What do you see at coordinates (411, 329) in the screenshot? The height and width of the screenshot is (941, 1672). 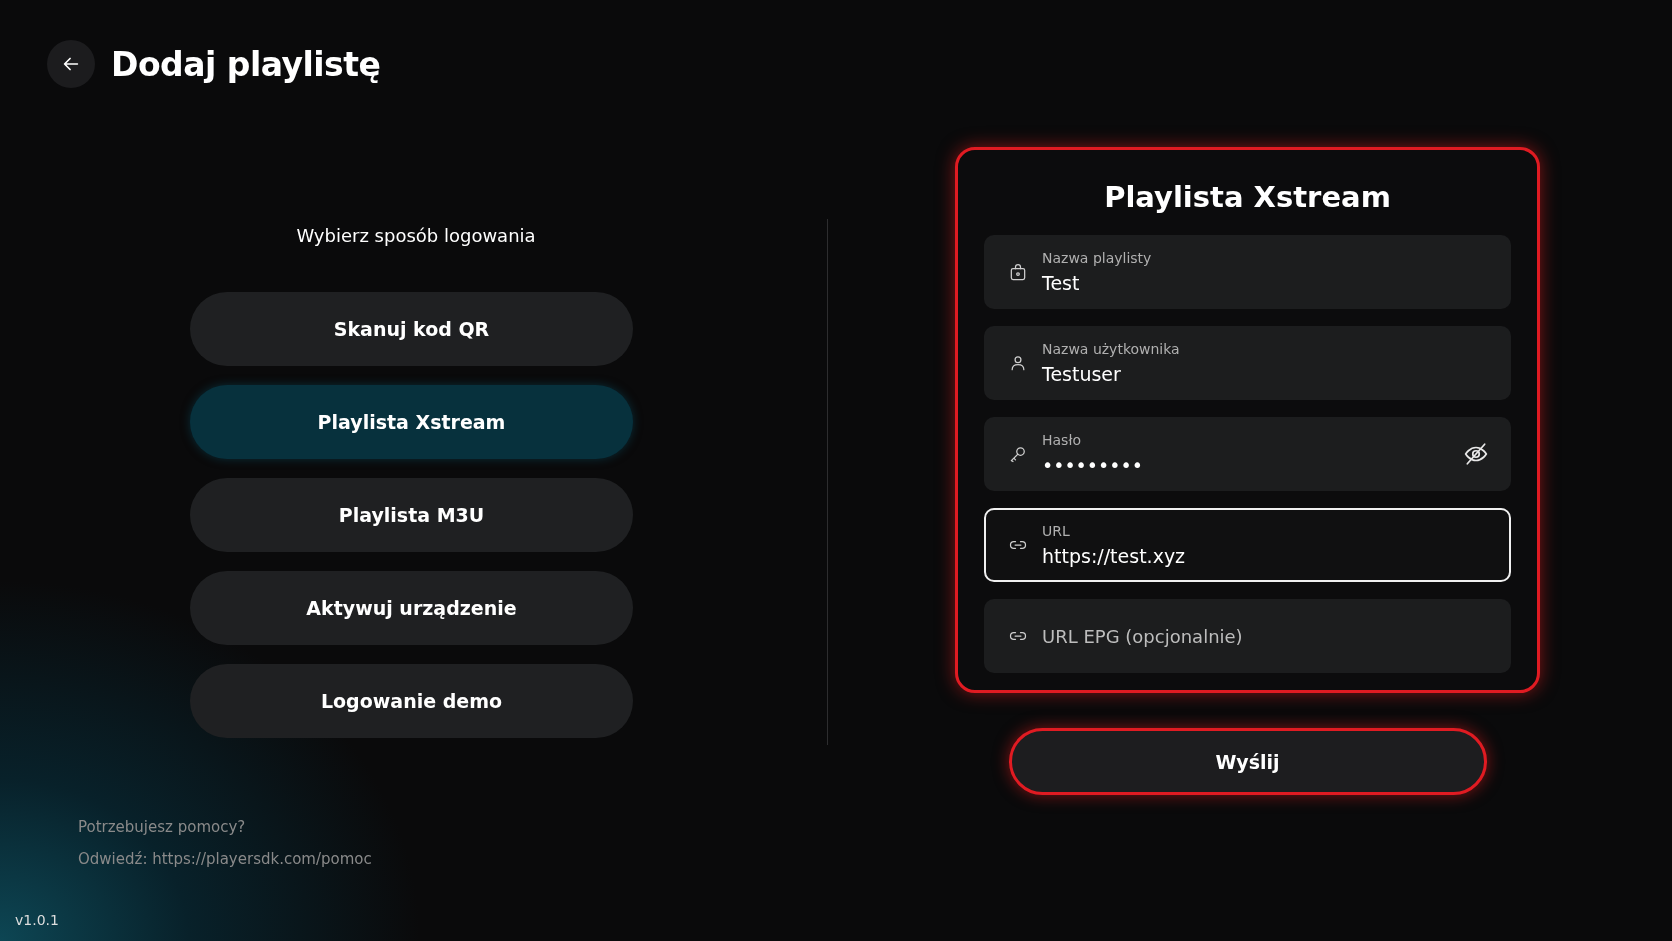 I see `login-method-button: Skanuj kod QR` at bounding box center [411, 329].